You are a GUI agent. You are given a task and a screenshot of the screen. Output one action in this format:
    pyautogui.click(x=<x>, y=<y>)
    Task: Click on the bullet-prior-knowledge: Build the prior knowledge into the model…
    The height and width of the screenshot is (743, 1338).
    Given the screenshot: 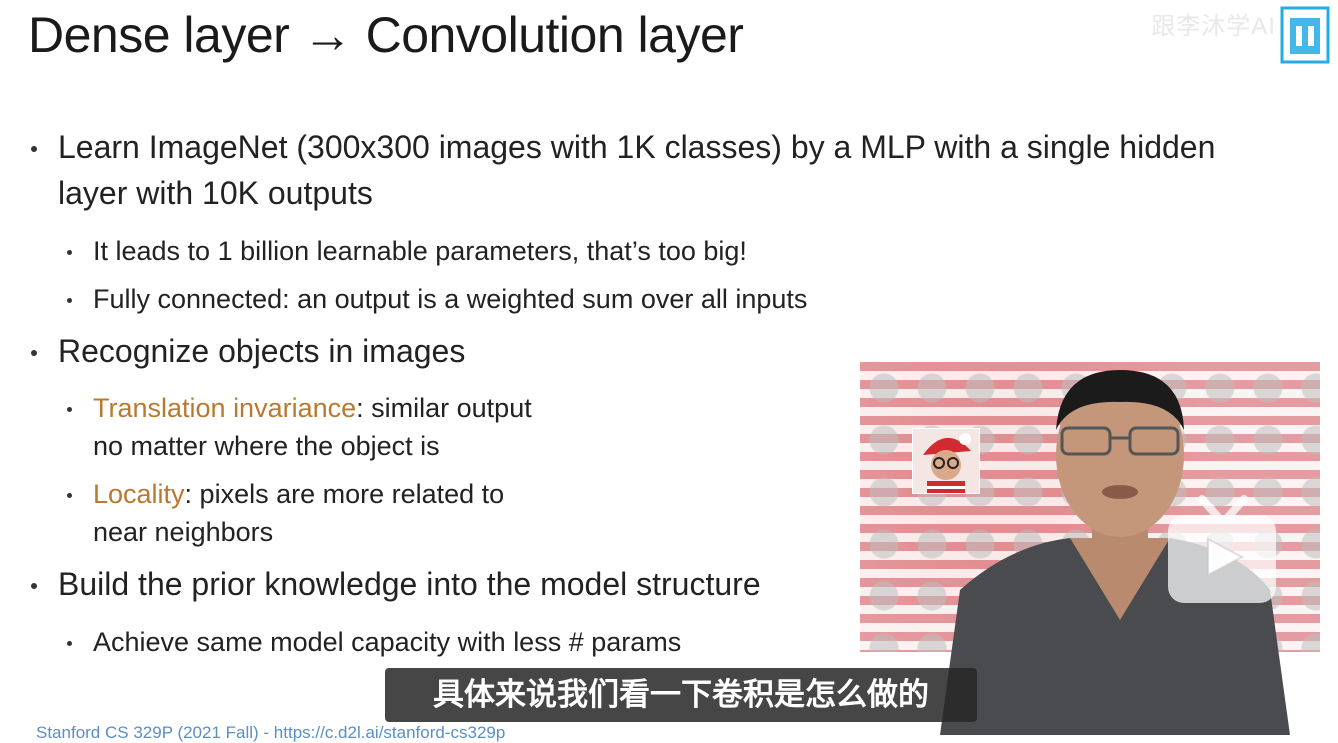 What is the action you would take?
    pyautogui.click(x=409, y=584)
    